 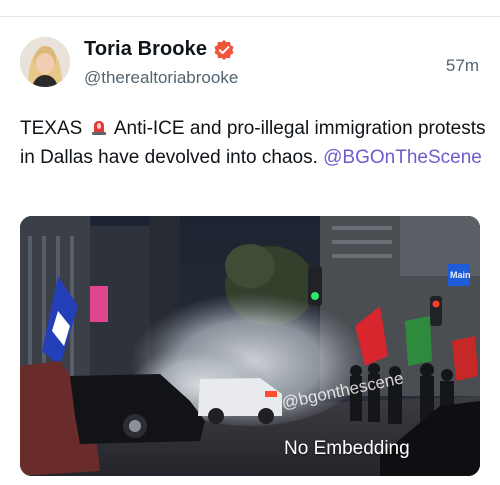 What do you see at coordinates (250, 16) in the screenshot?
I see `top-divider` at bounding box center [250, 16].